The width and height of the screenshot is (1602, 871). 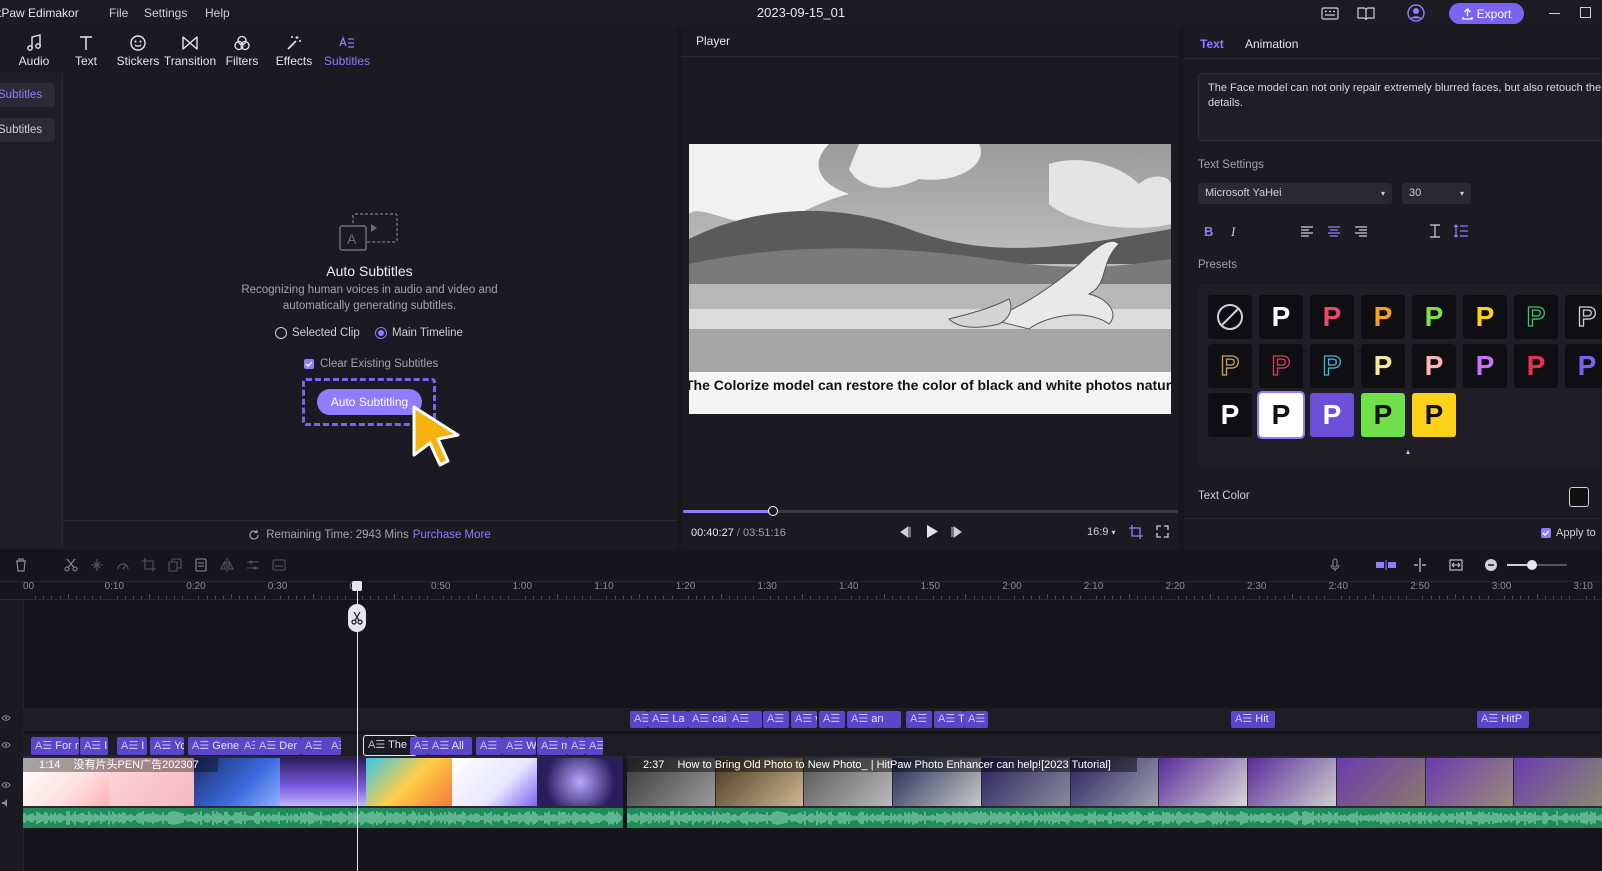 I want to click on subtitle-chip: A☰ Hit, so click(x=1253, y=719).